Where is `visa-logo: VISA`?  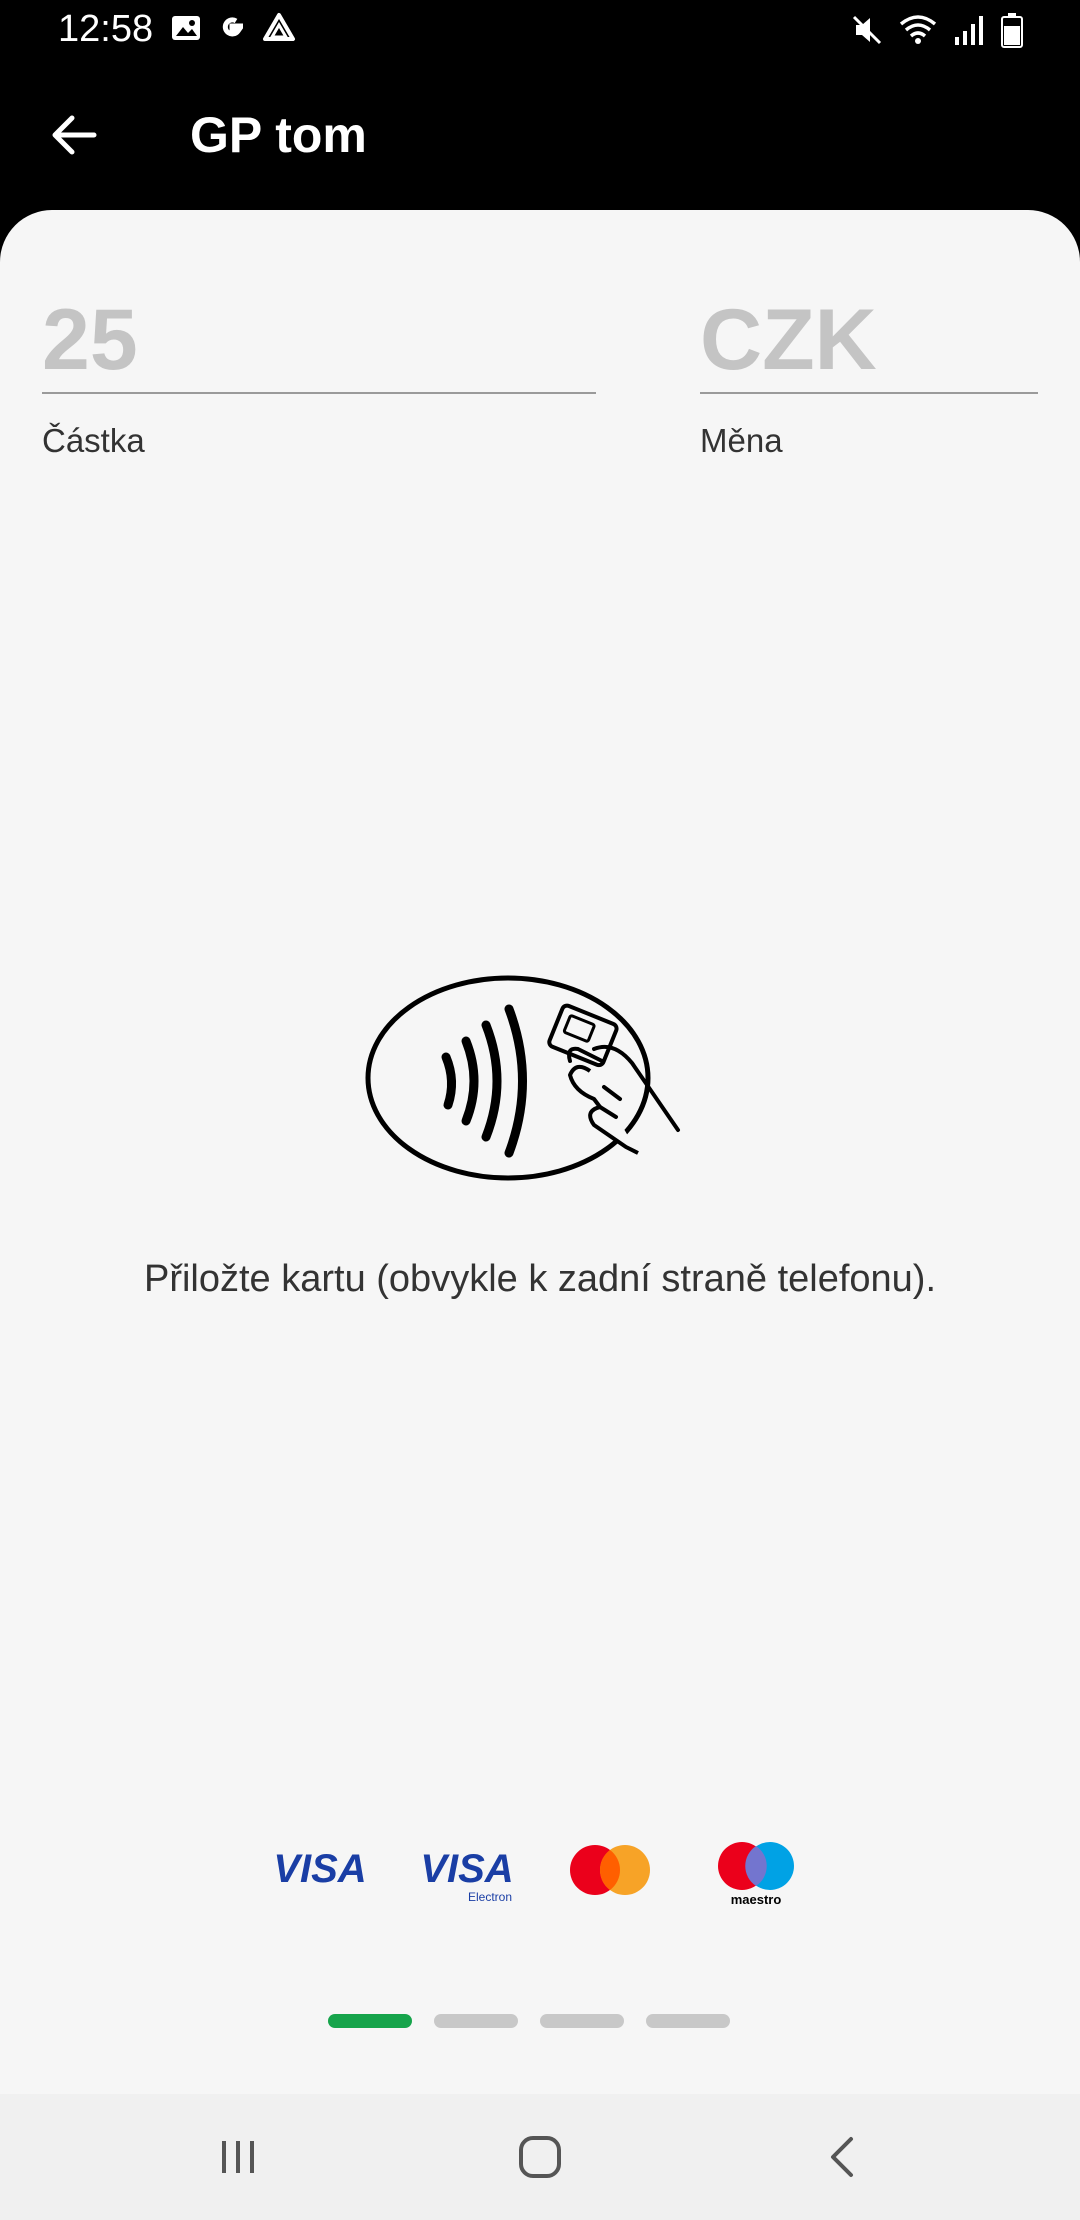
visa-logo: VISA is located at coordinates (319, 1869).